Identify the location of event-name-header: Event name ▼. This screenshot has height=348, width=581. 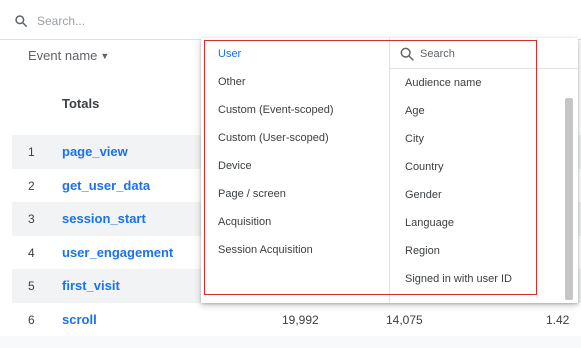
(68, 55).